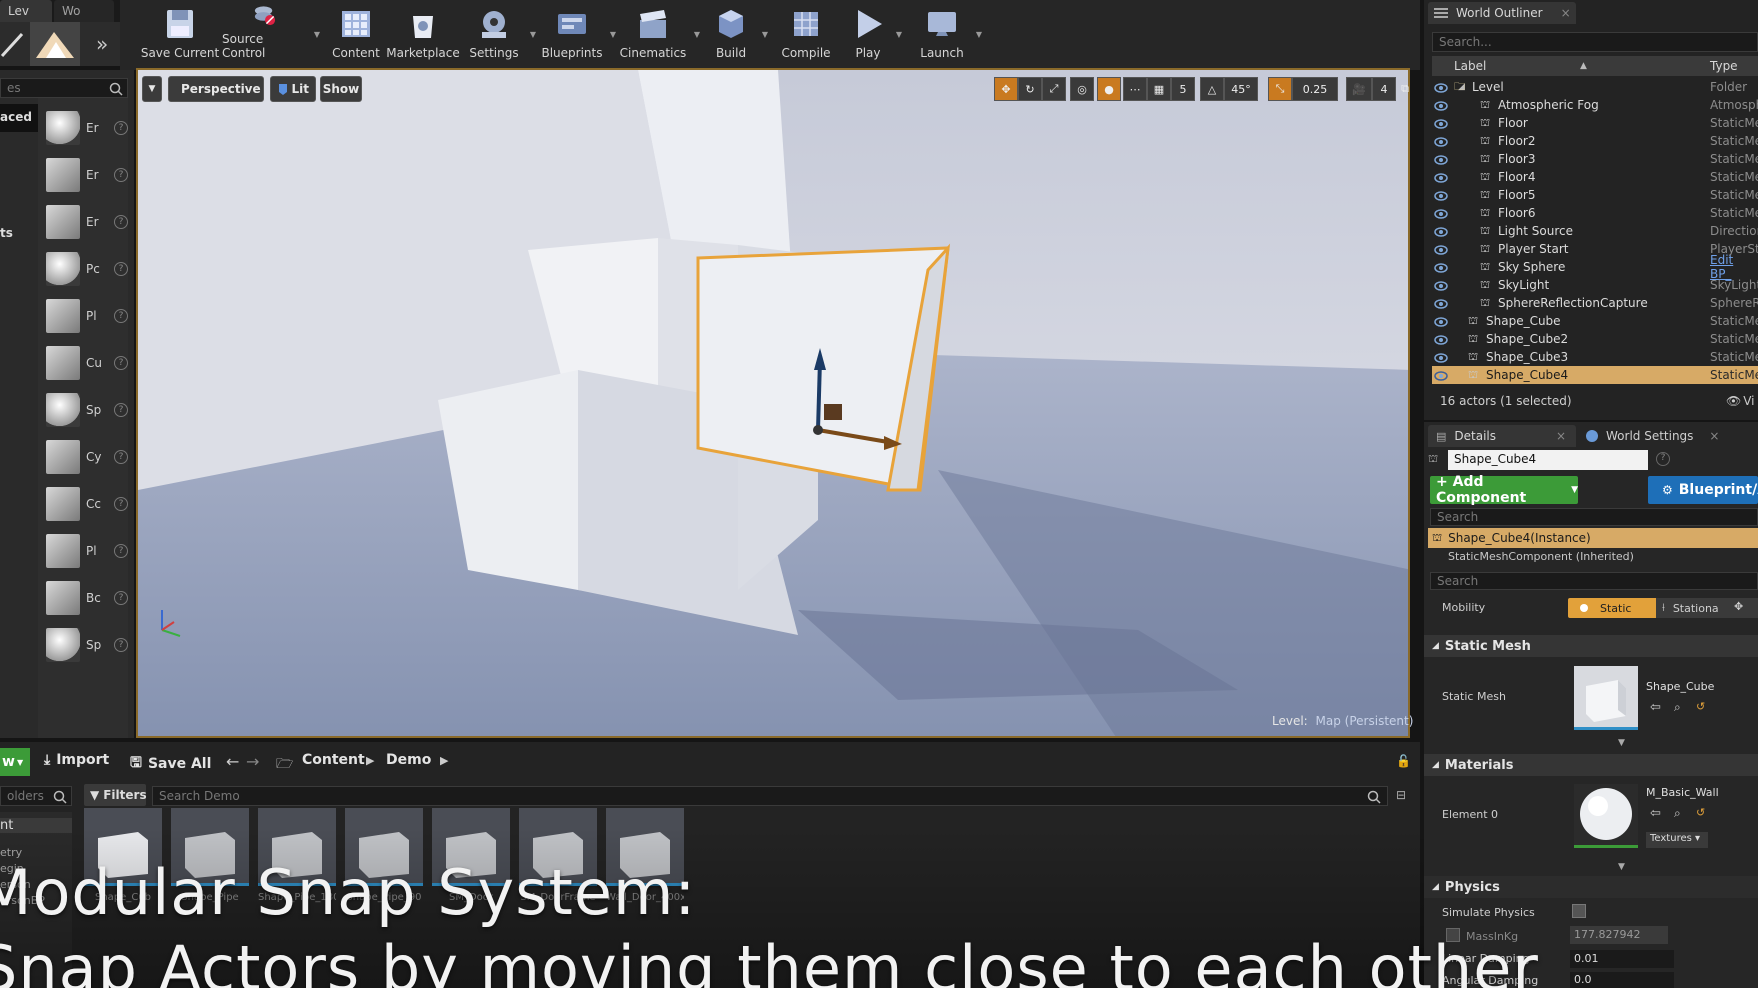  I want to click on outliner-col-label: Label, so click(1470, 66).